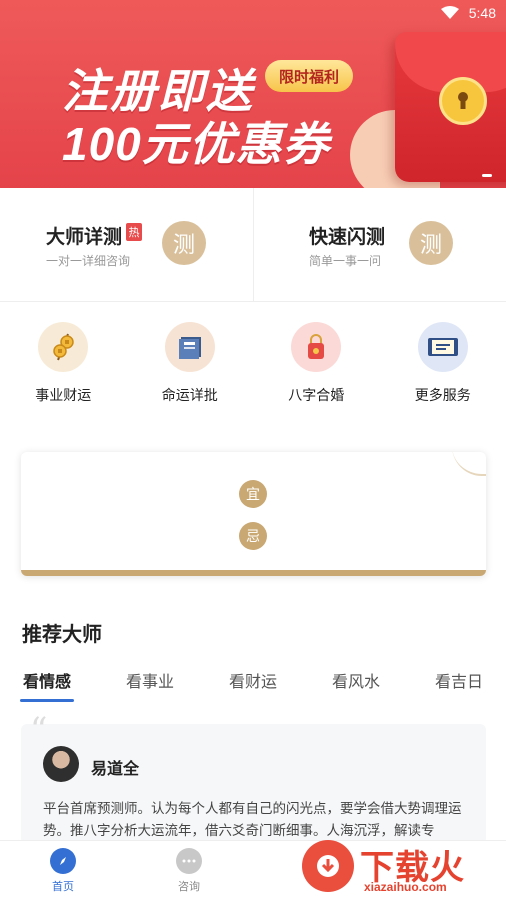 Image resolution: width=506 pixels, height=900 pixels. Describe the element at coordinates (459, 686) in the screenshot. I see `tab-auspicious-day: 看吉日` at that location.